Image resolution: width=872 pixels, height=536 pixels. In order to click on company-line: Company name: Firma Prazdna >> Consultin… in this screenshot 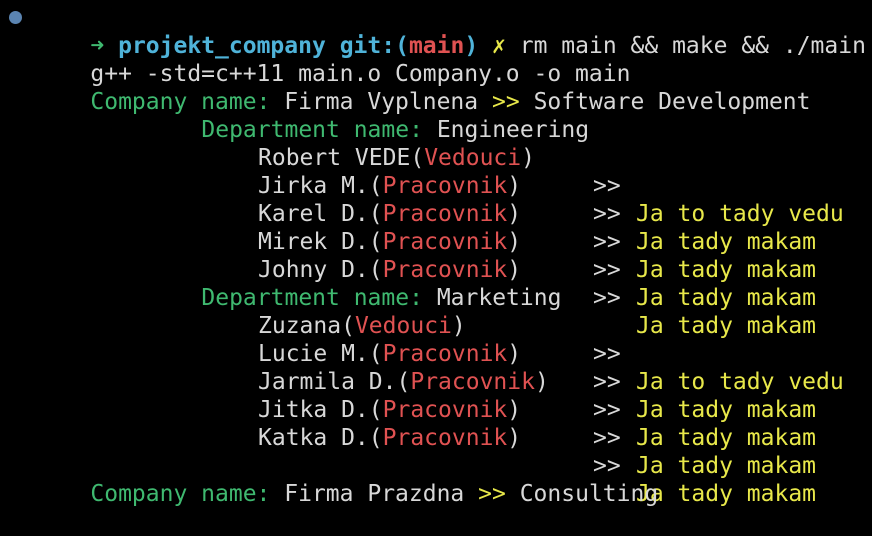, I will do `click(346, 479)`.